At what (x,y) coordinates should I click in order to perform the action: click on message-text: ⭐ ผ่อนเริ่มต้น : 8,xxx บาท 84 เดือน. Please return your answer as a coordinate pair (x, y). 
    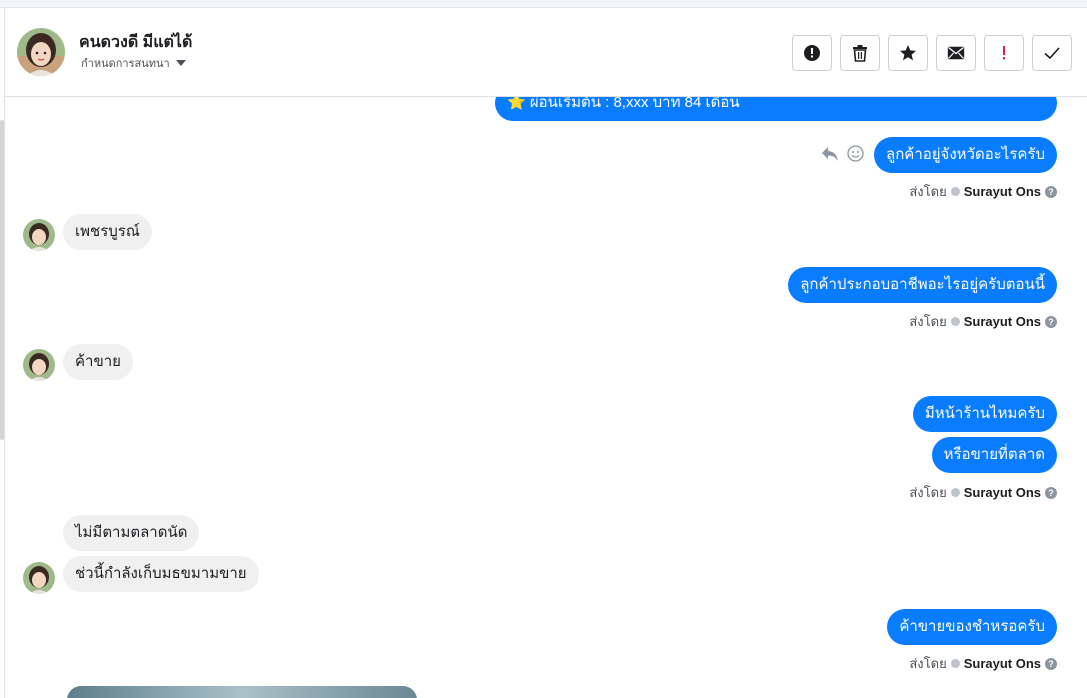
    Looking at the image, I should click on (623, 104).